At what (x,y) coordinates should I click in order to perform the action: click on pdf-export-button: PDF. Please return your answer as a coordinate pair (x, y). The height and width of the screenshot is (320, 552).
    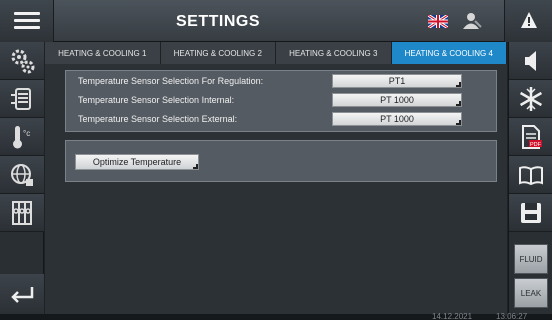
    Looking at the image, I should click on (530, 137).